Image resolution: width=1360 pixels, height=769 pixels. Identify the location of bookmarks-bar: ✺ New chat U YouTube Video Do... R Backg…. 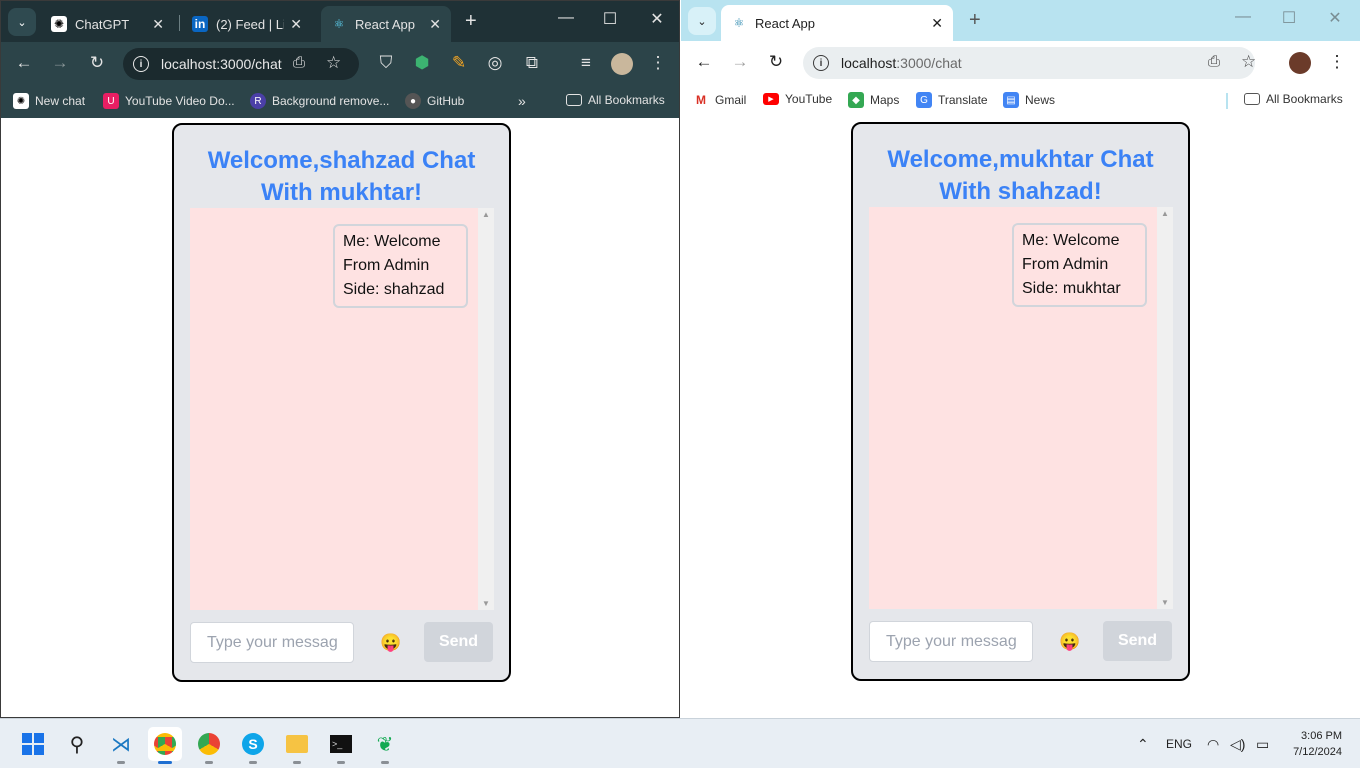
(340, 101).